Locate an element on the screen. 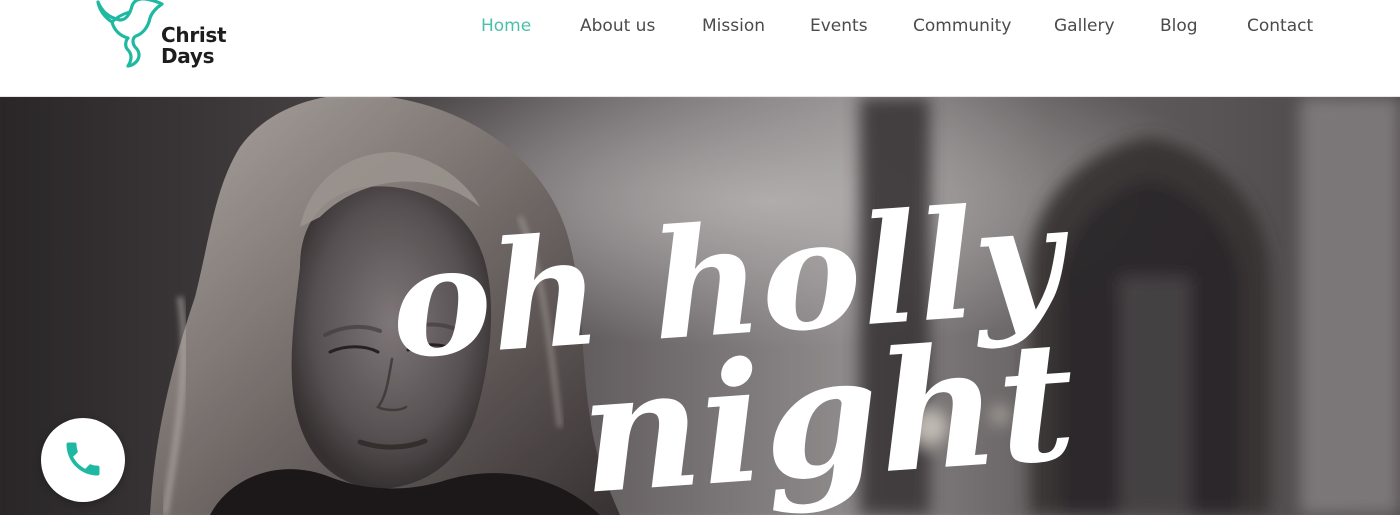  site-logo: Christ Days is located at coordinates (167, 38).